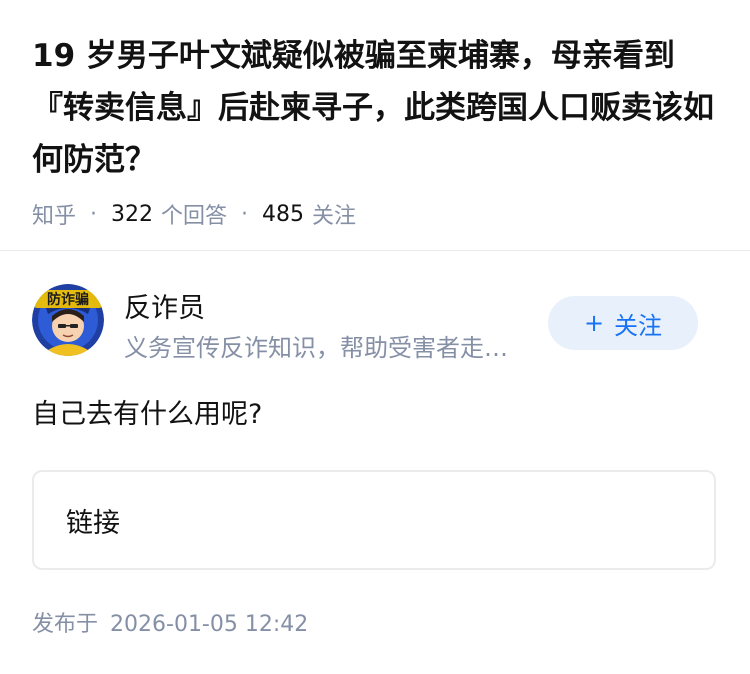 Image resolution: width=750 pixels, height=674 pixels. Describe the element at coordinates (65, 624) in the screenshot. I see `publish-label: 发布于` at that location.